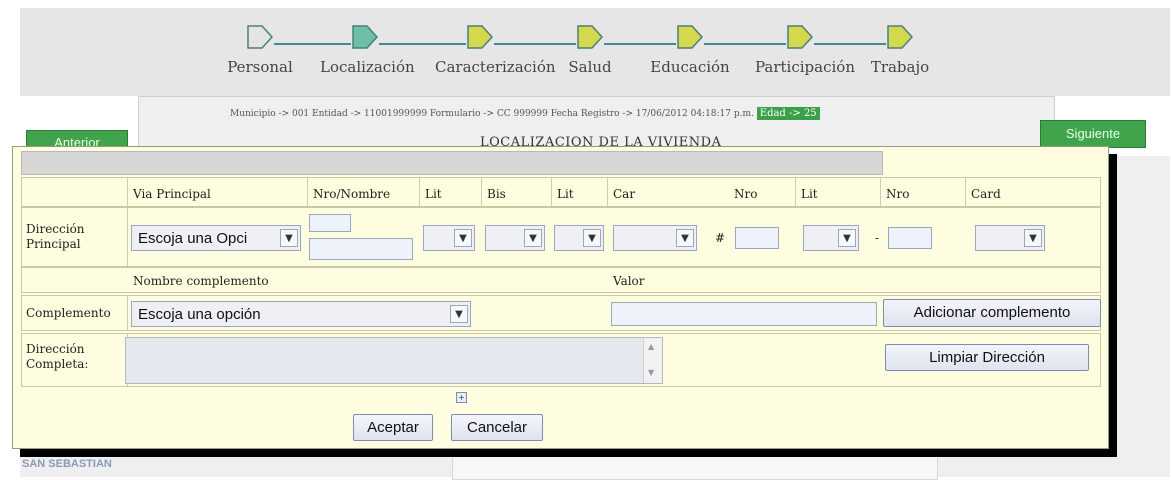 The image size is (1171, 480). I want to click on next-button: Siguiente, so click(1093, 134).